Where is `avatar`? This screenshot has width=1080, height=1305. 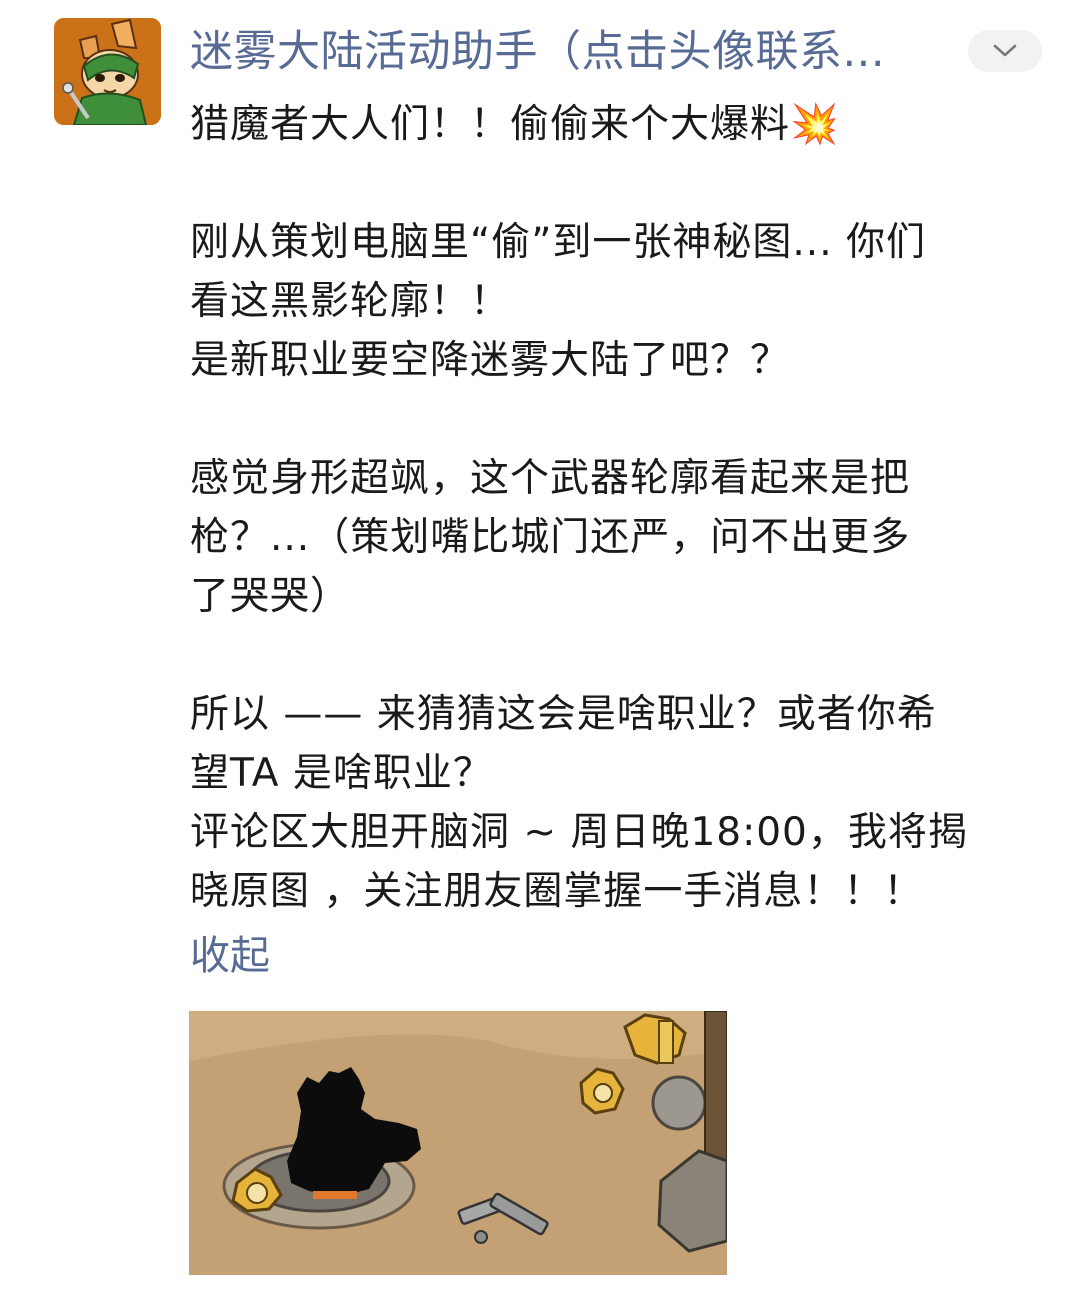
avatar is located at coordinates (107, 71).